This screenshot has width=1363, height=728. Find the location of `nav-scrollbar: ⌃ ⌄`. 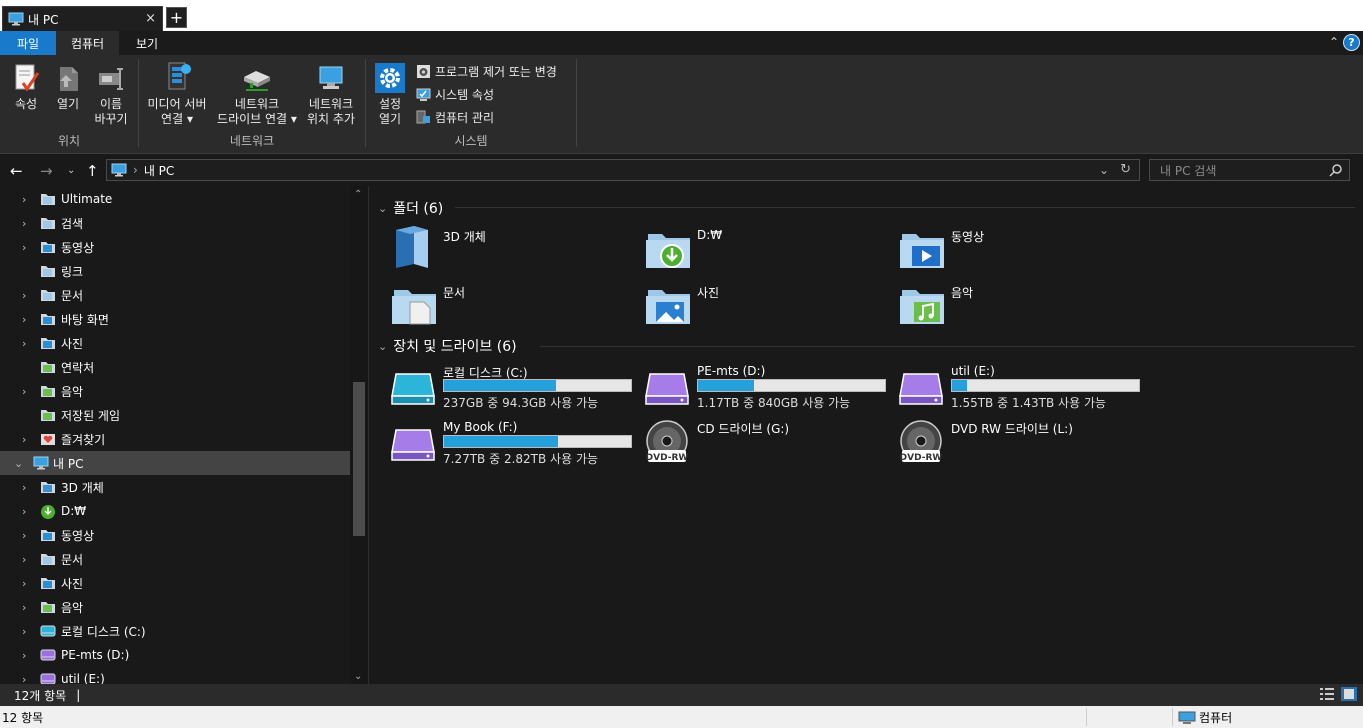

nav-scrollbar: ⌃ ⌄ is located at coordinates (359, 435).